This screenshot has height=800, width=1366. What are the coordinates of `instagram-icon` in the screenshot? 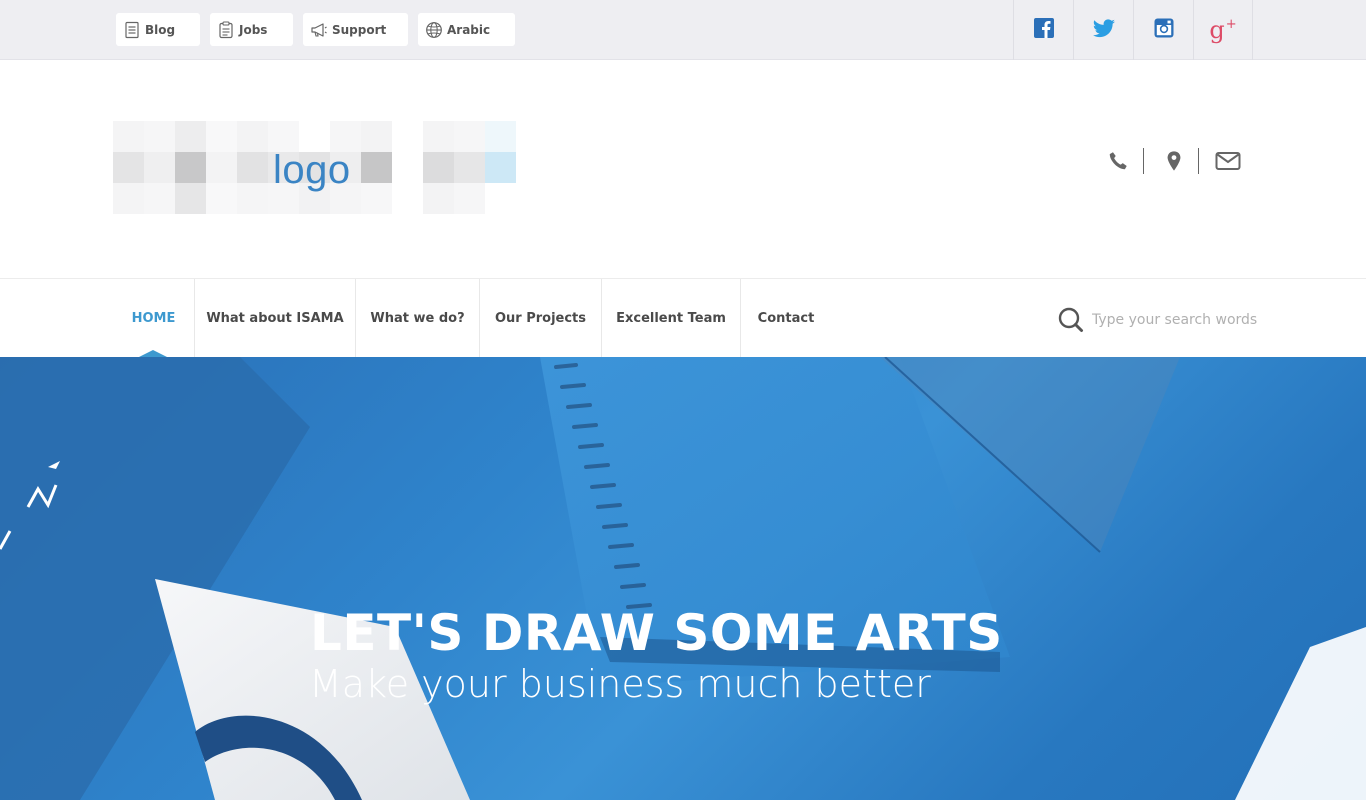 It's located at (1164, 30).